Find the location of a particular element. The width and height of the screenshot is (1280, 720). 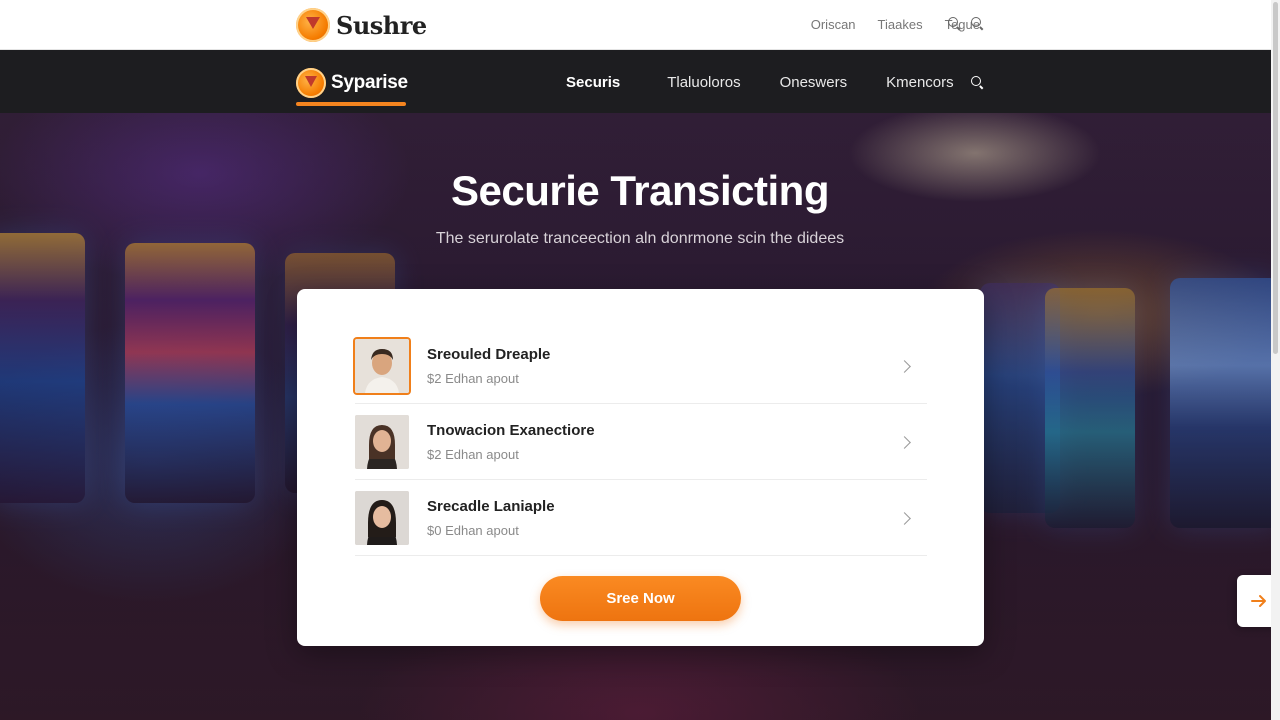

nav-link-oneswers: Oneswers is located at coordinates (814, 82).